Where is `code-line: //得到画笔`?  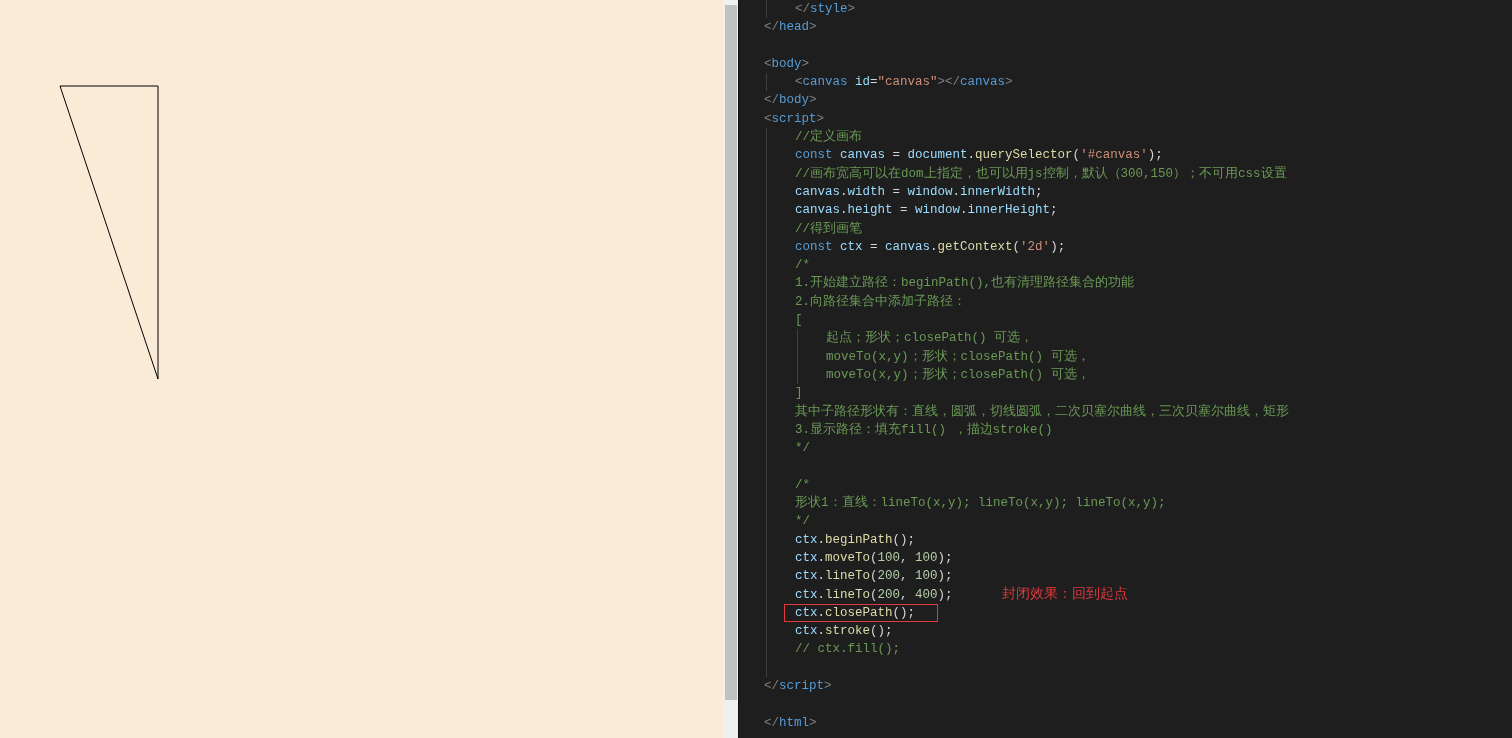
code-line: //得到画笔 is located at coordinates (828, 228).